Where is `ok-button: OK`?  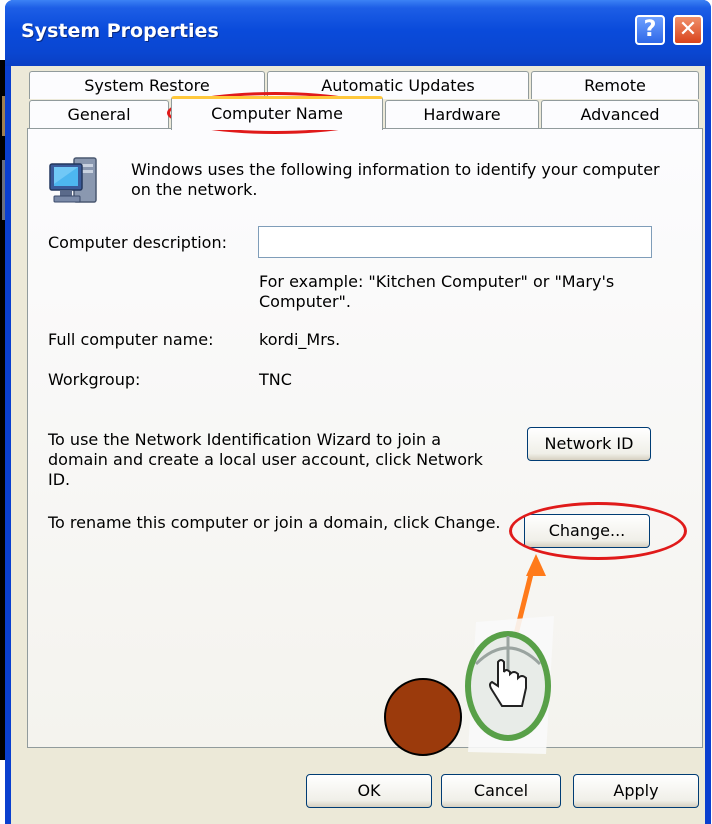 ok-button: OK is located at coordinates (369, 791).